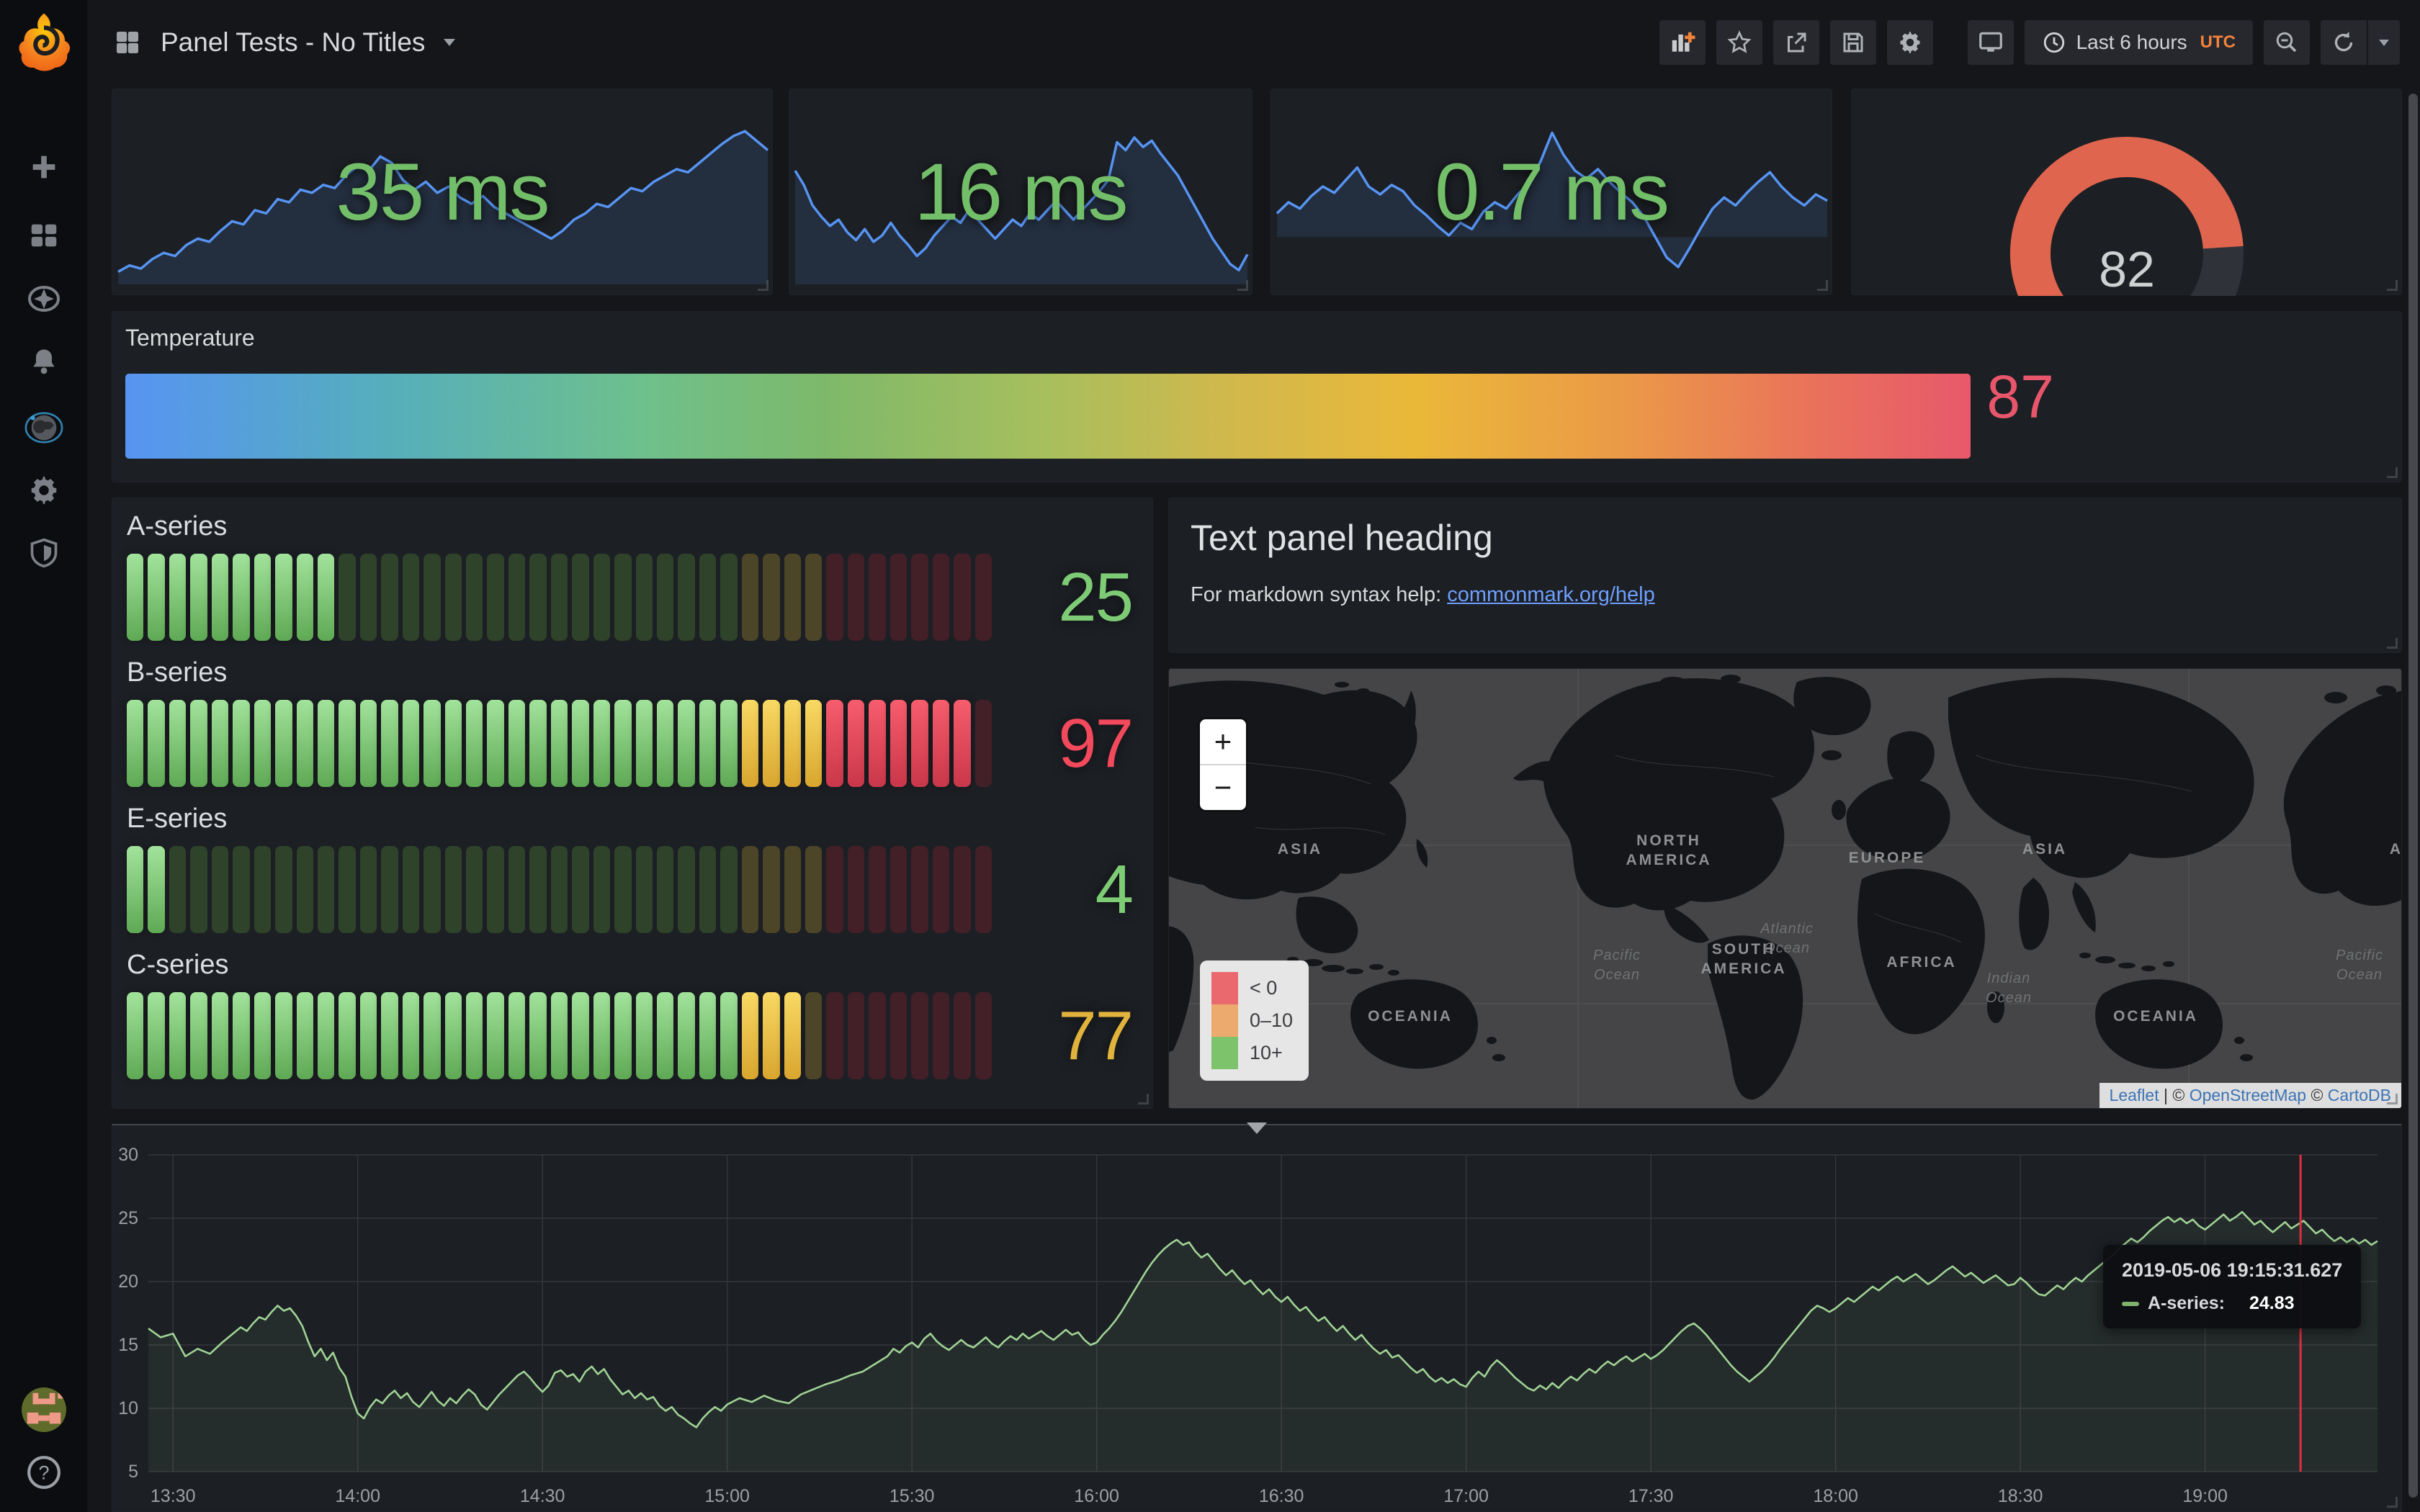 Image resolution: width=2420 pixels, height=1512 pixels. I want to click on sidebar: ?, so click(43, 756).